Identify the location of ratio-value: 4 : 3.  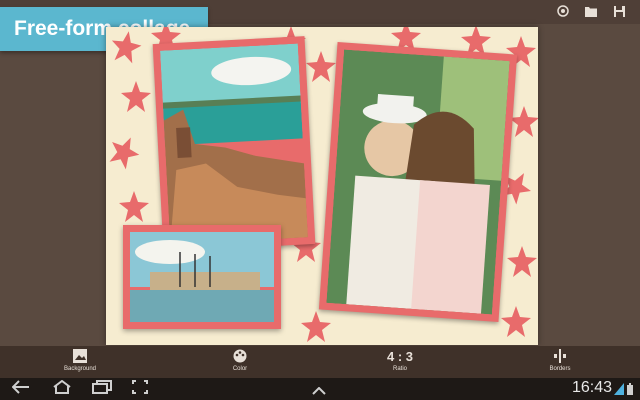
(399, 356).